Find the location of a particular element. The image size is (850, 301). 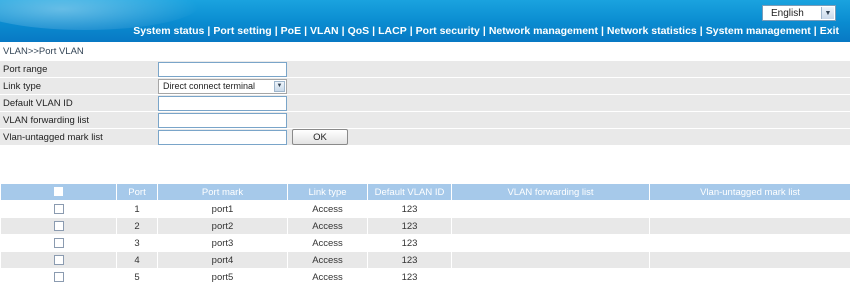

table-row: 2 port2 Access 123 is located at coordinates (425, 226).